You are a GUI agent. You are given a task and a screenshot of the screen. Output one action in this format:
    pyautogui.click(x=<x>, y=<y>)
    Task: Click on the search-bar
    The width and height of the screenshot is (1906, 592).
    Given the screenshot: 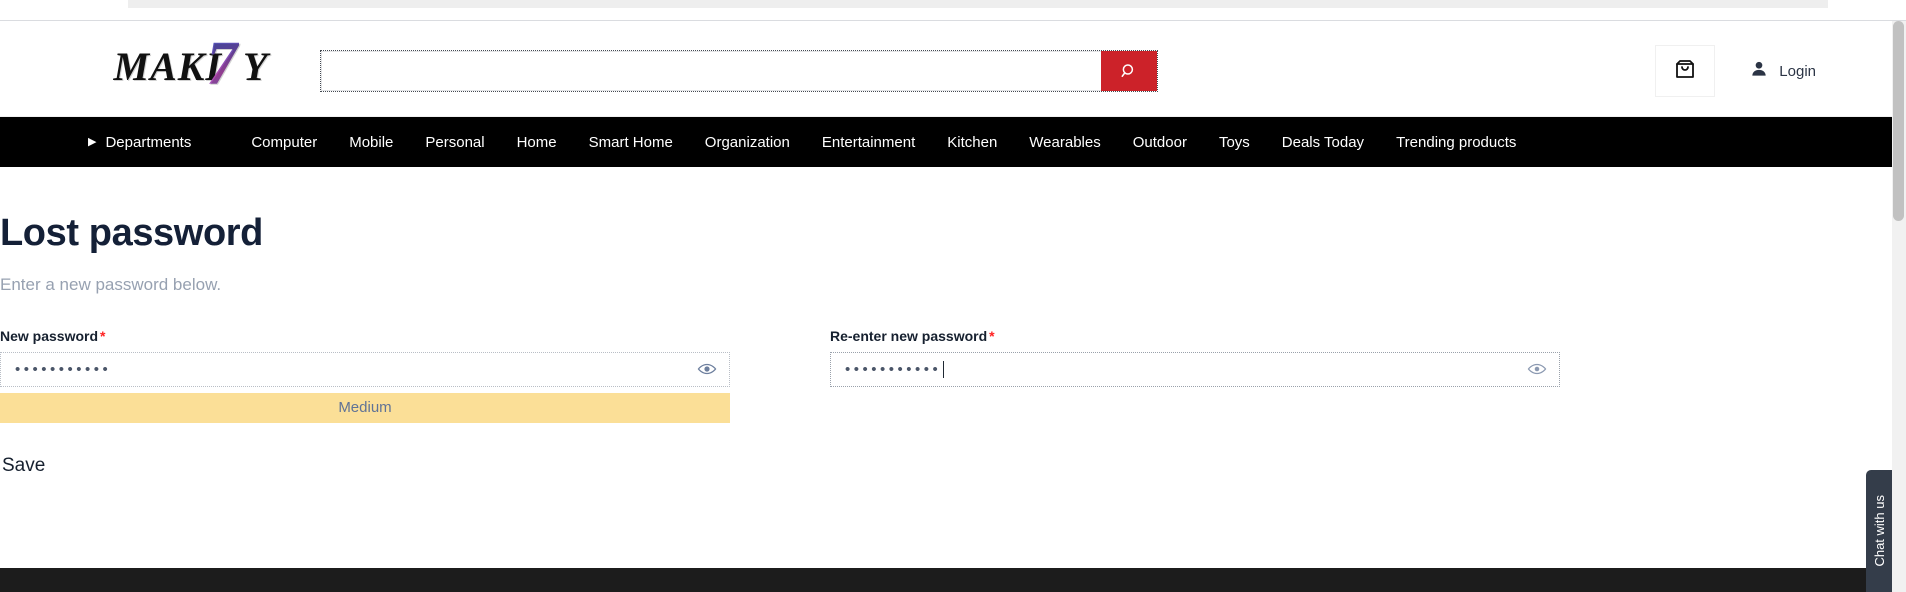 What is the action you would take?
    pyautogui.click(x=739, y=71)
    